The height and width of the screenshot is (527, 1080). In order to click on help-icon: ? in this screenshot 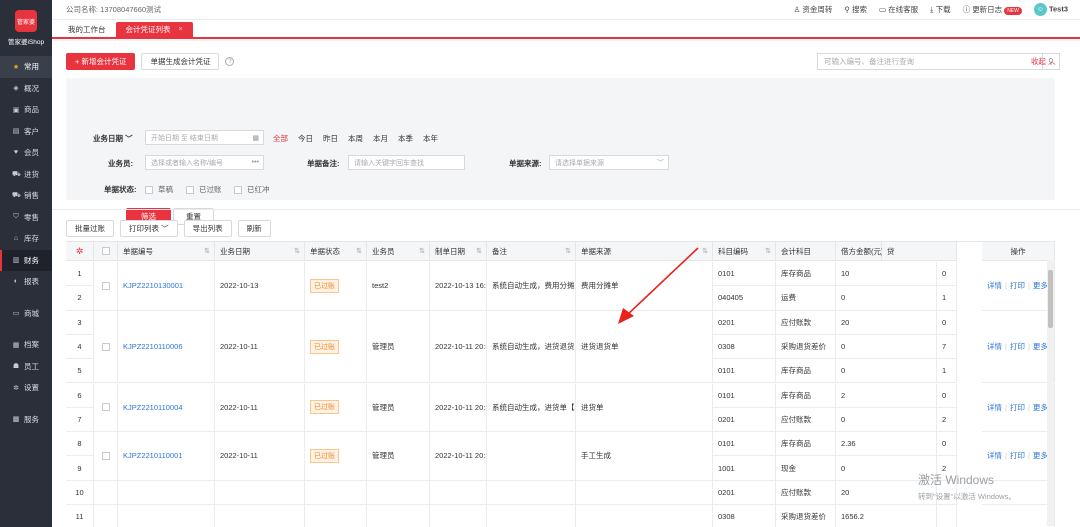, I will do `click(230, 61)`.